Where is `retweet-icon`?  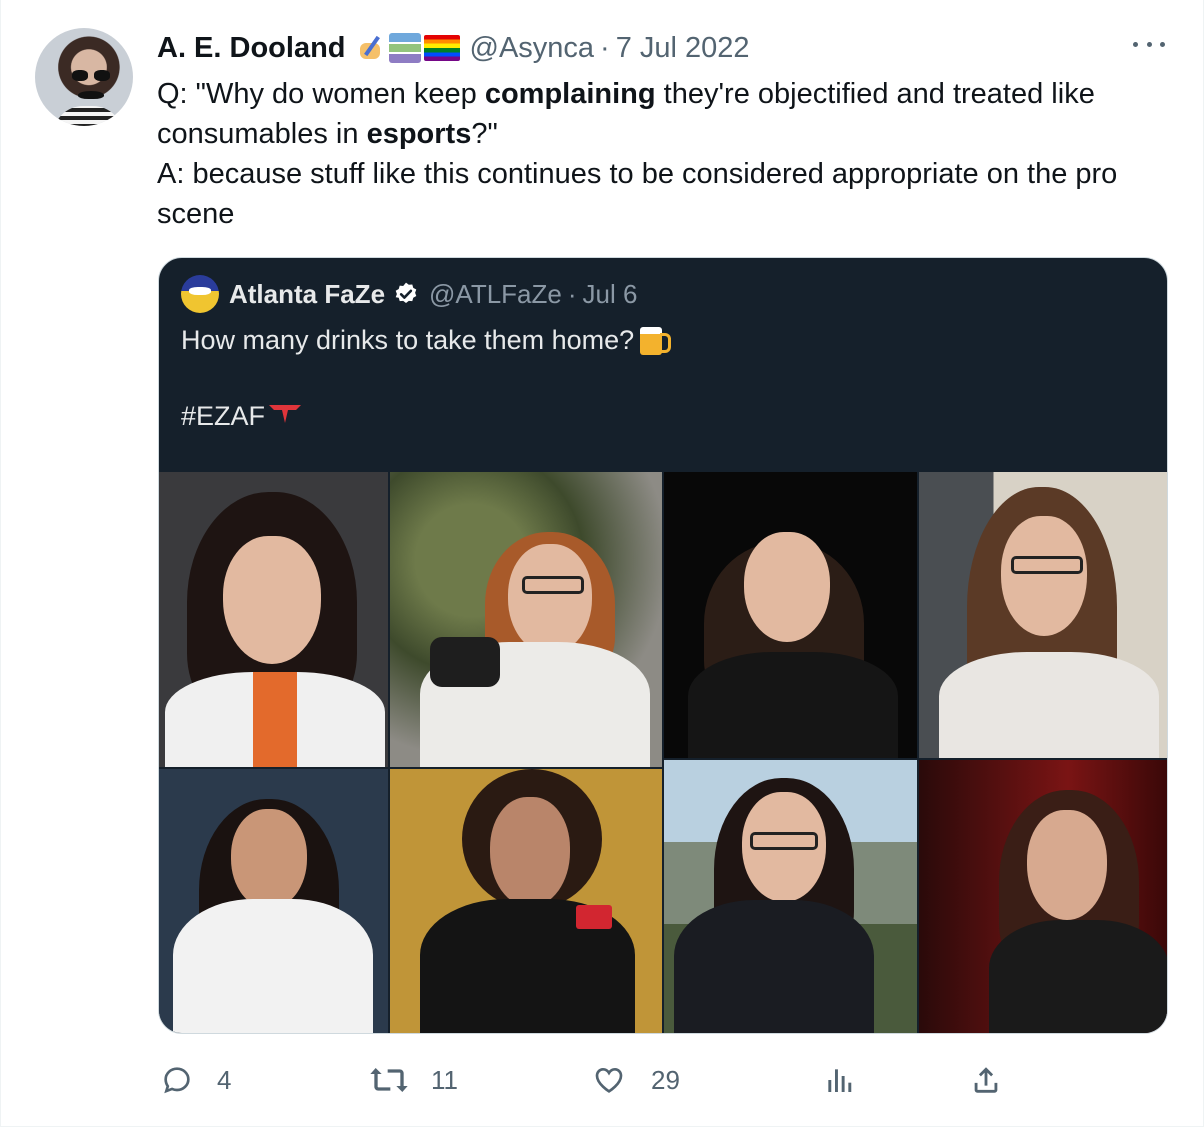
retweet-icon is located at coordinates (389, 1080).